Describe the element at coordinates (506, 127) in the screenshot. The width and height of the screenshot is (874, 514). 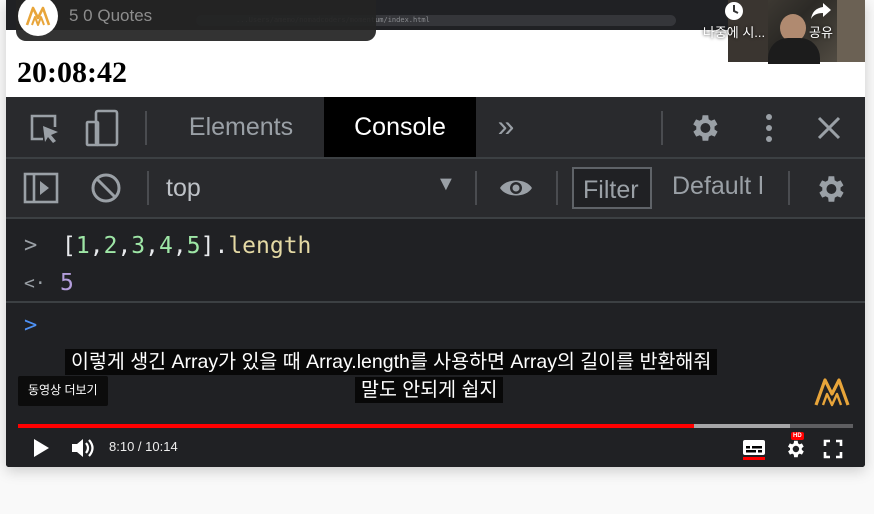
I see `more-tabs-button: »` at that location.